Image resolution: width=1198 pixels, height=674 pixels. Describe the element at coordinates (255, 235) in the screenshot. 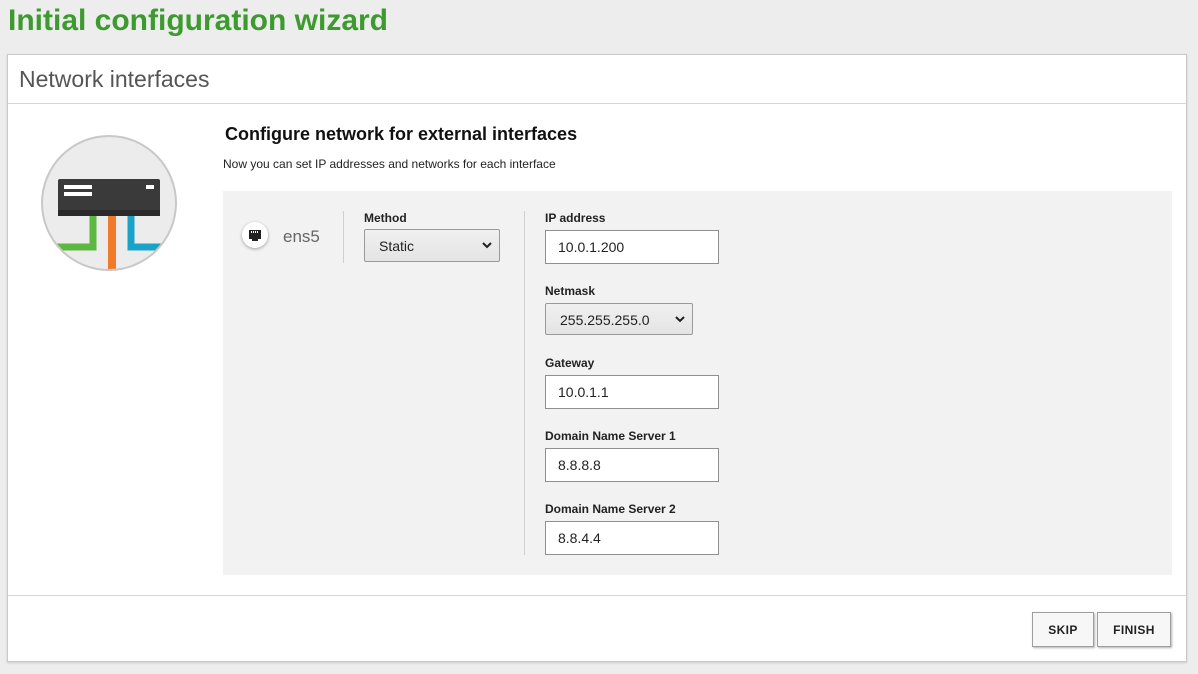

I see `ethernet-port-icon` at that location.